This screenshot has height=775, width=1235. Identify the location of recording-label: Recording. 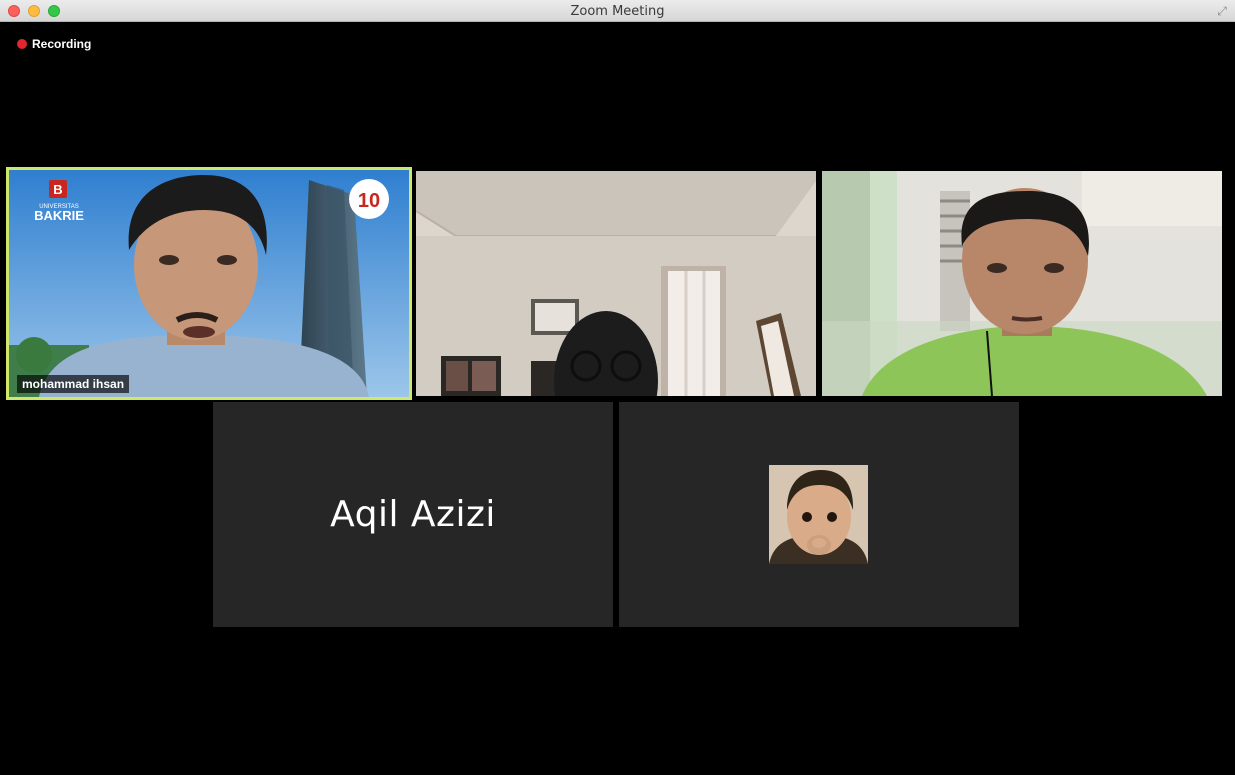
(62, 44).